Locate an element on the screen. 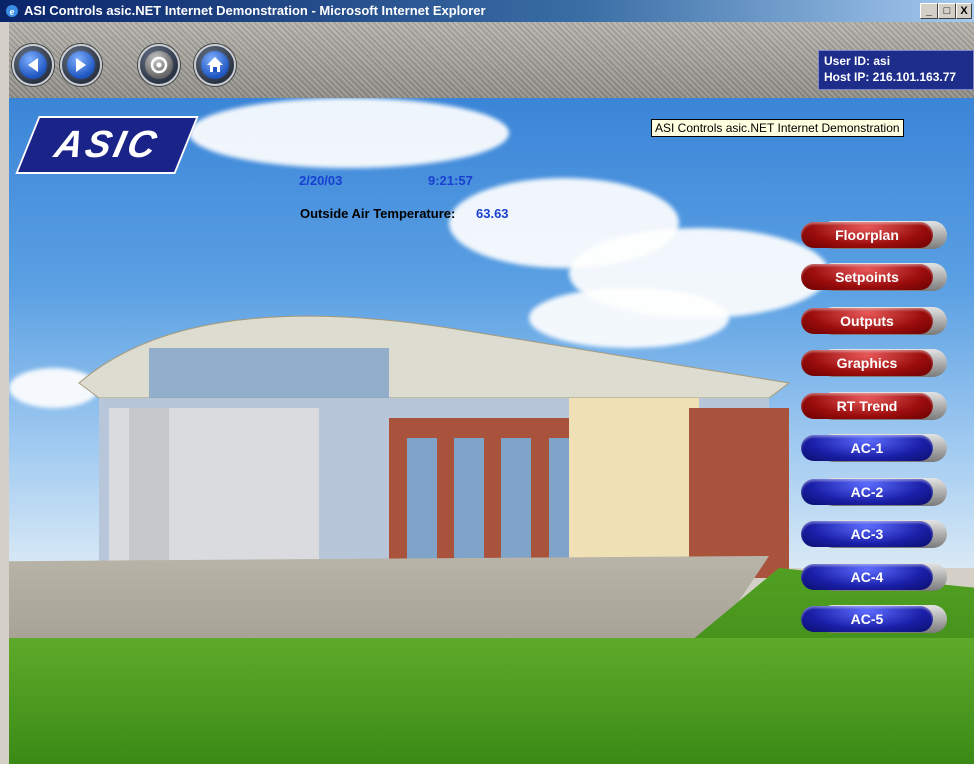  maximize-button: □ is located at coordinates (947, 11).